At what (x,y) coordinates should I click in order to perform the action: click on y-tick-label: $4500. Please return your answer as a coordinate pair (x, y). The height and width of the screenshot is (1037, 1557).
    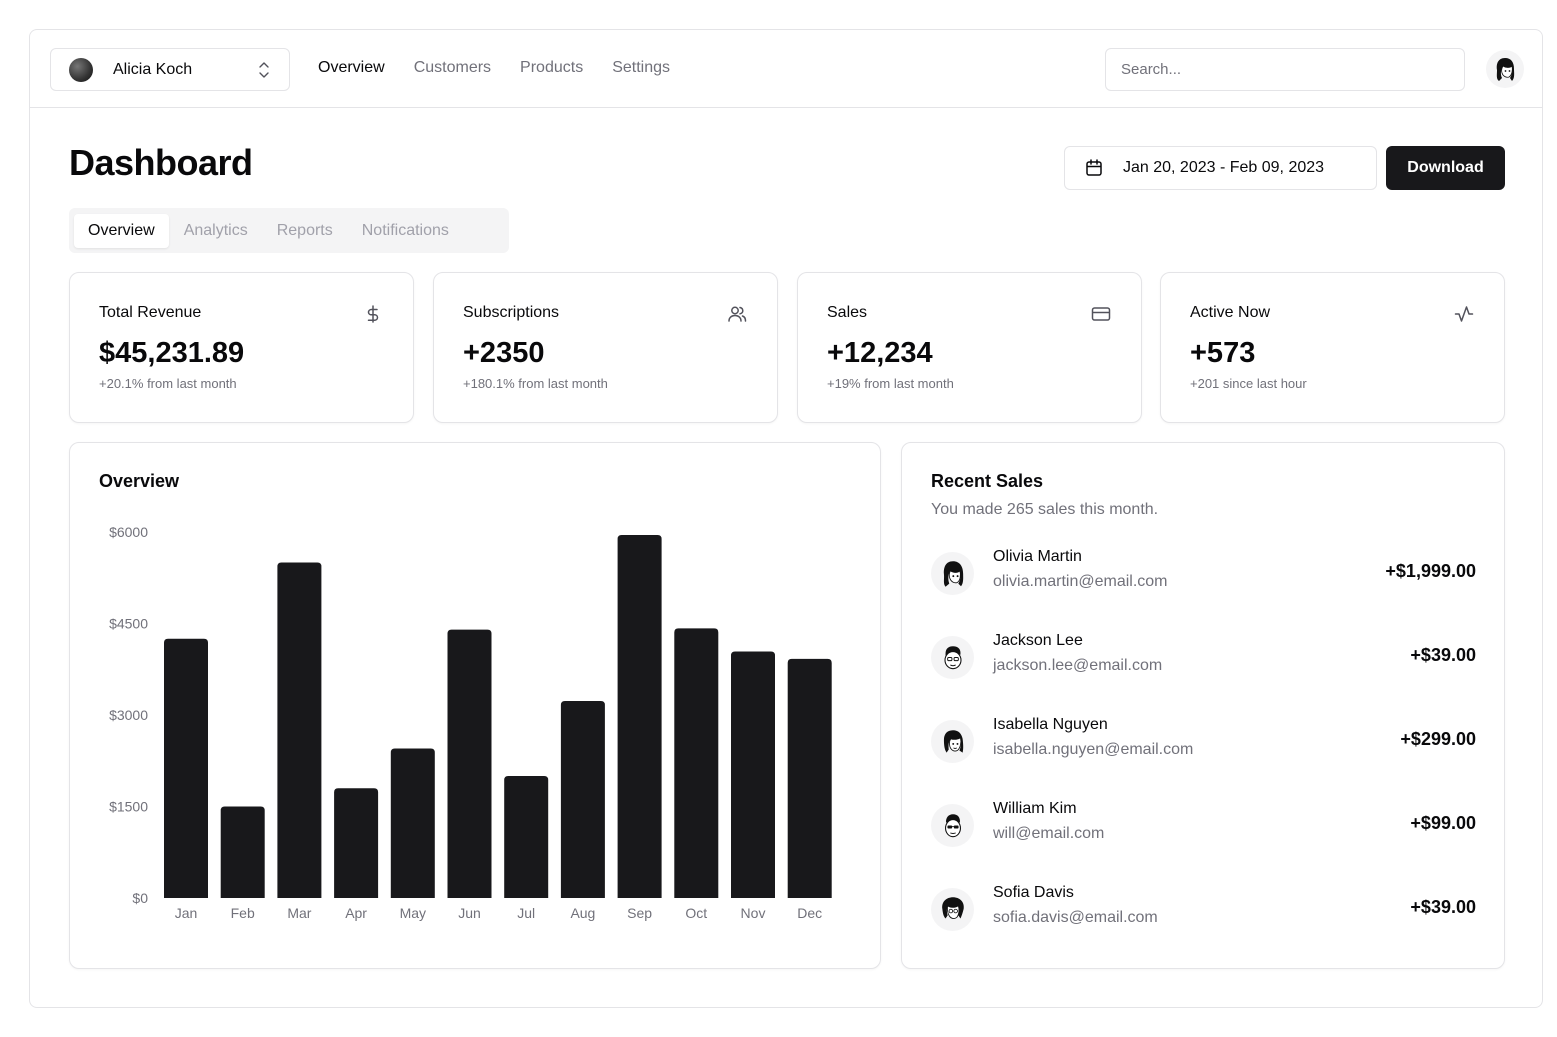
    Looking at the image, I should click on (128, 624).